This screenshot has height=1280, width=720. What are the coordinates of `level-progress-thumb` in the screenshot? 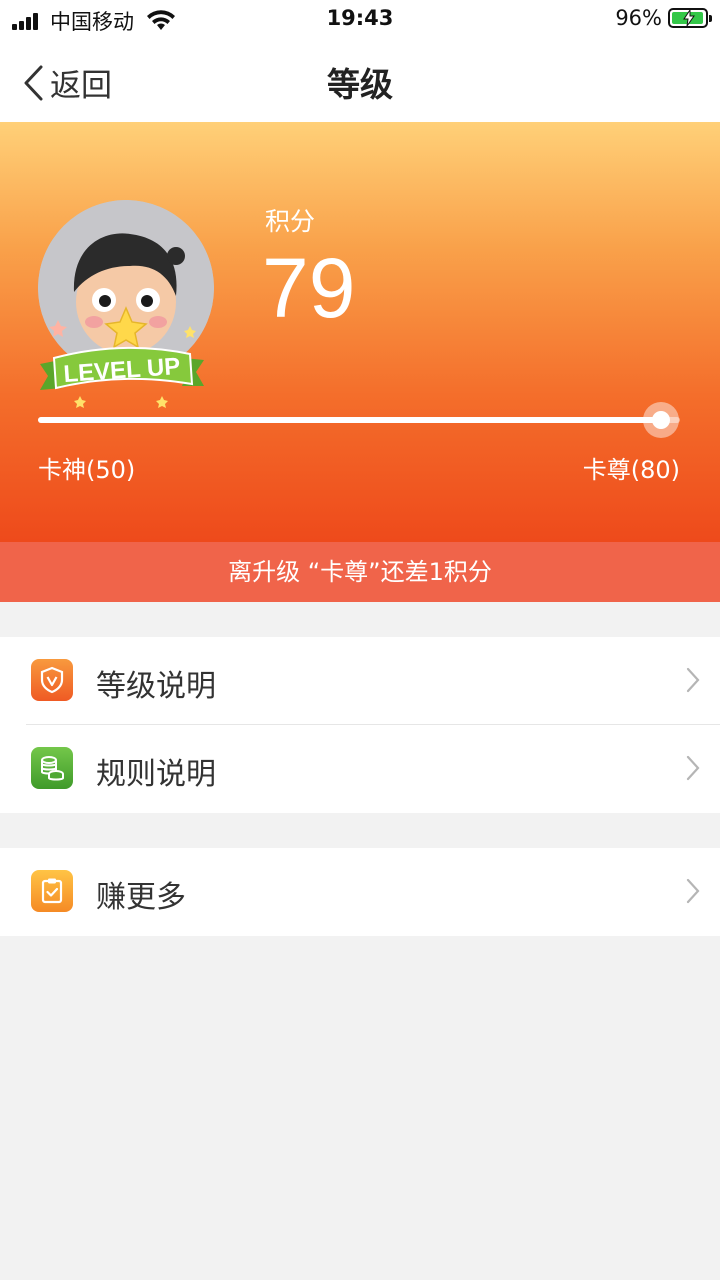 It's located at (660, 420).